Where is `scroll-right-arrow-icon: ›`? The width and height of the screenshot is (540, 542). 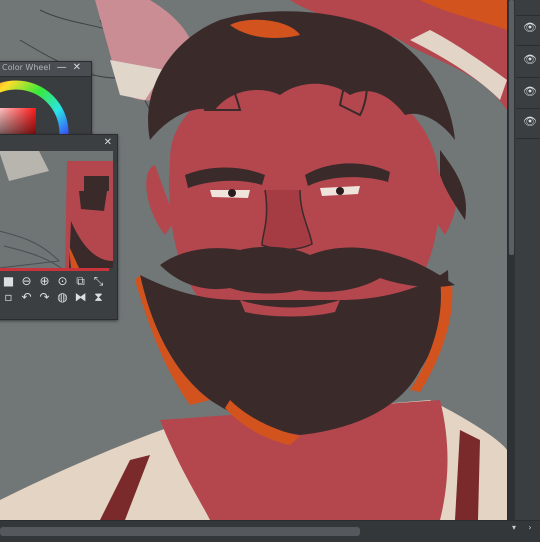 scroll-right-arrow-icon: › is located at coordinates (530, 528).